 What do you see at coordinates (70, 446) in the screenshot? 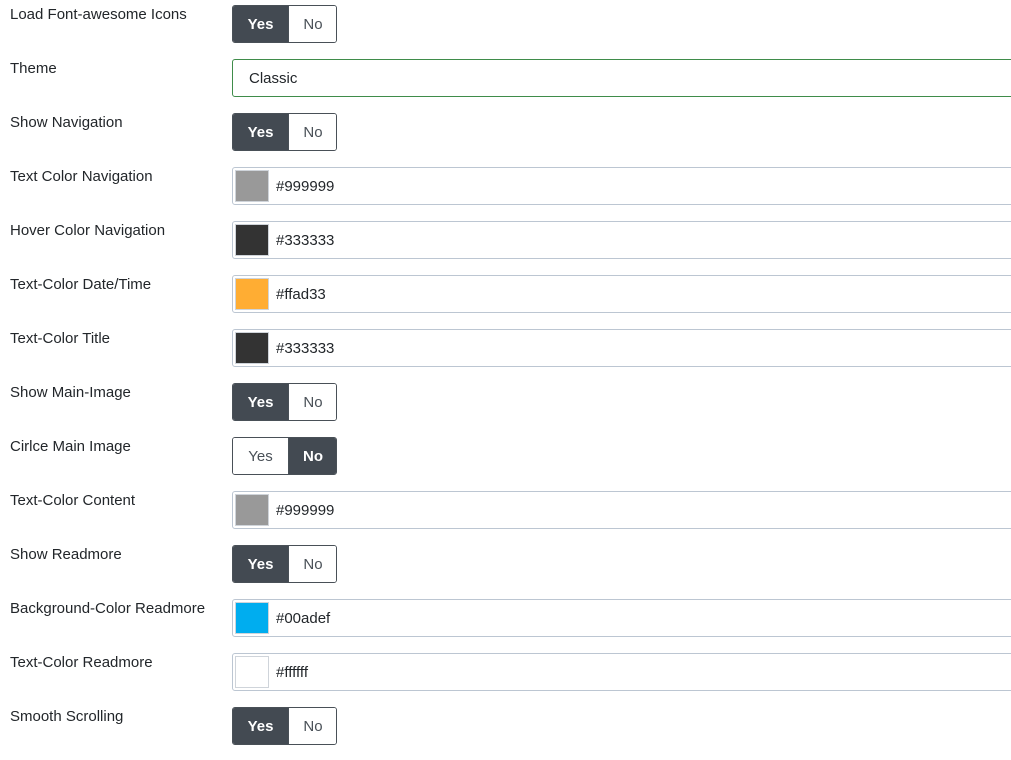
I see `setting-label: Cirlce Main Image` at bounding box center [70, 446].